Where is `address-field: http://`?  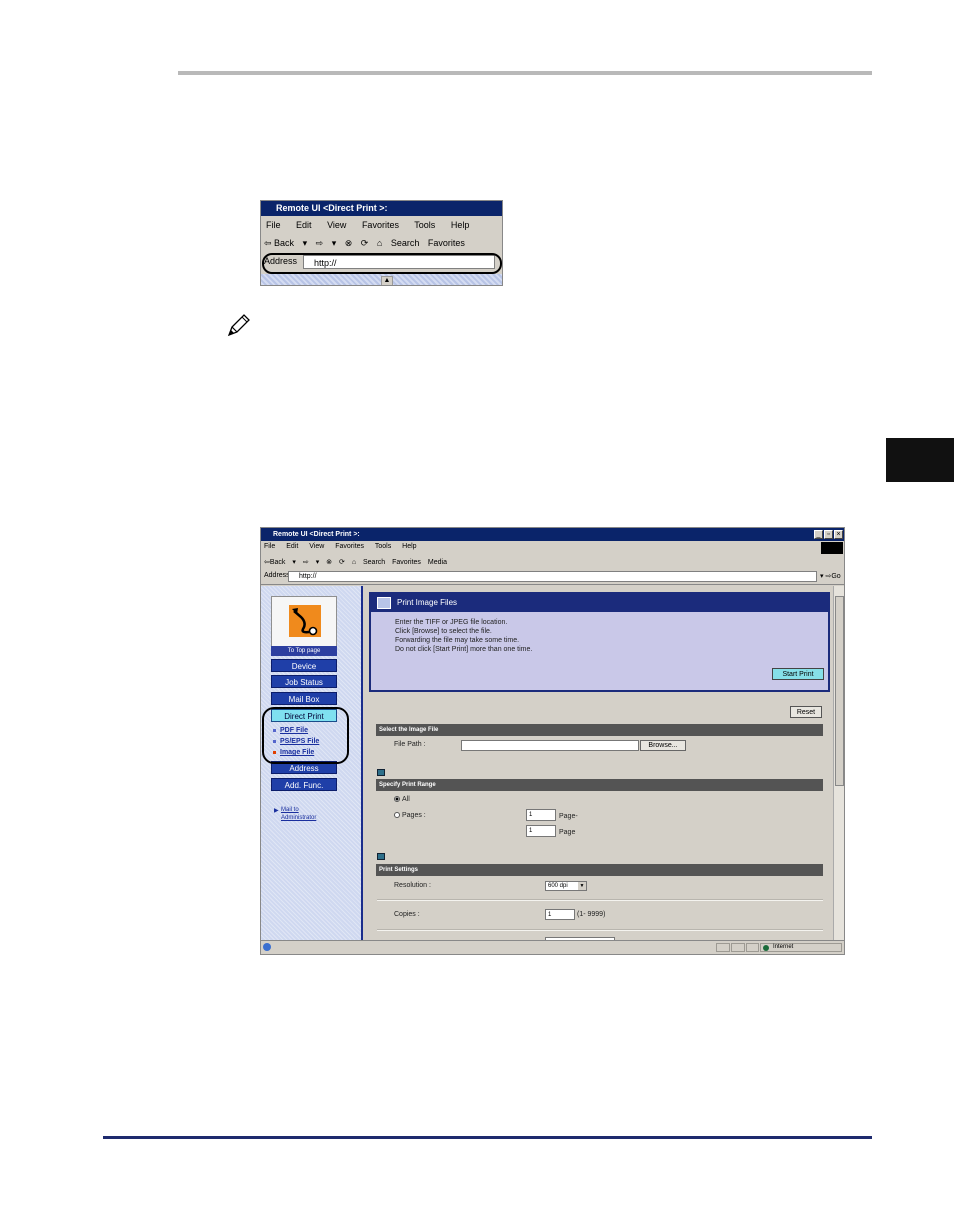
address-field: http:// is located at coordinates (552, 576).